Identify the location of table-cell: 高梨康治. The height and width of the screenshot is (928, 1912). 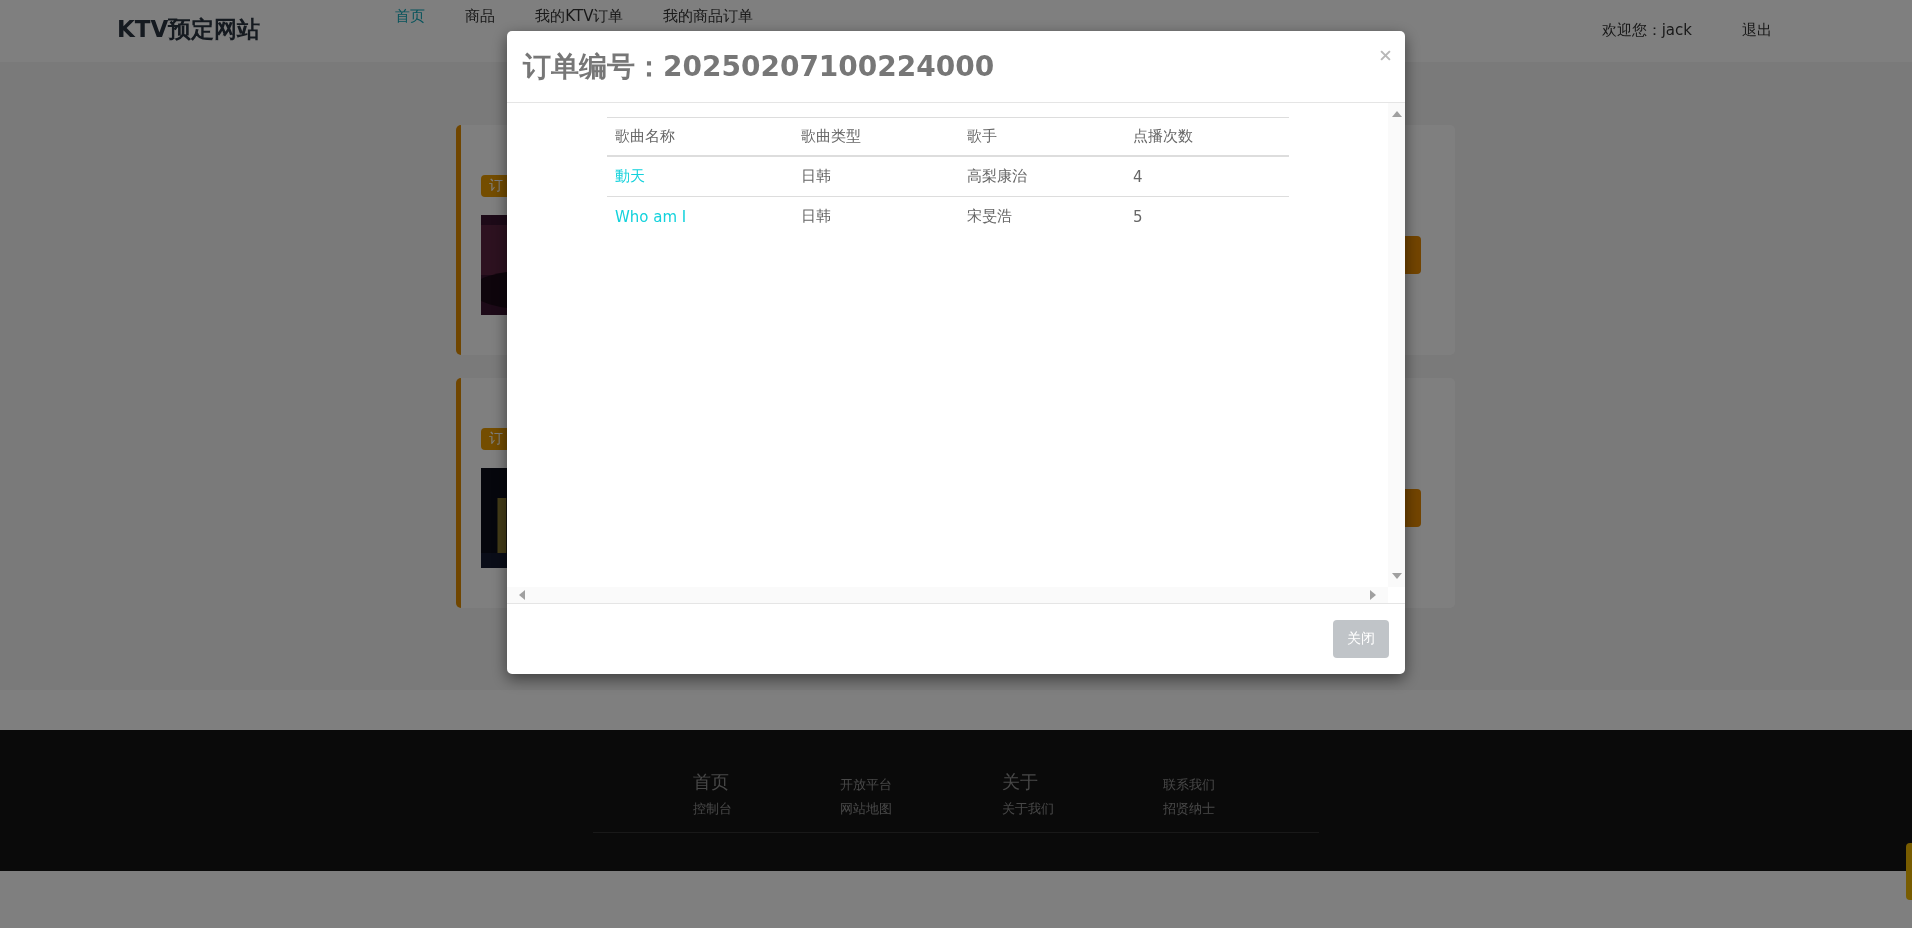
(1042, 176).